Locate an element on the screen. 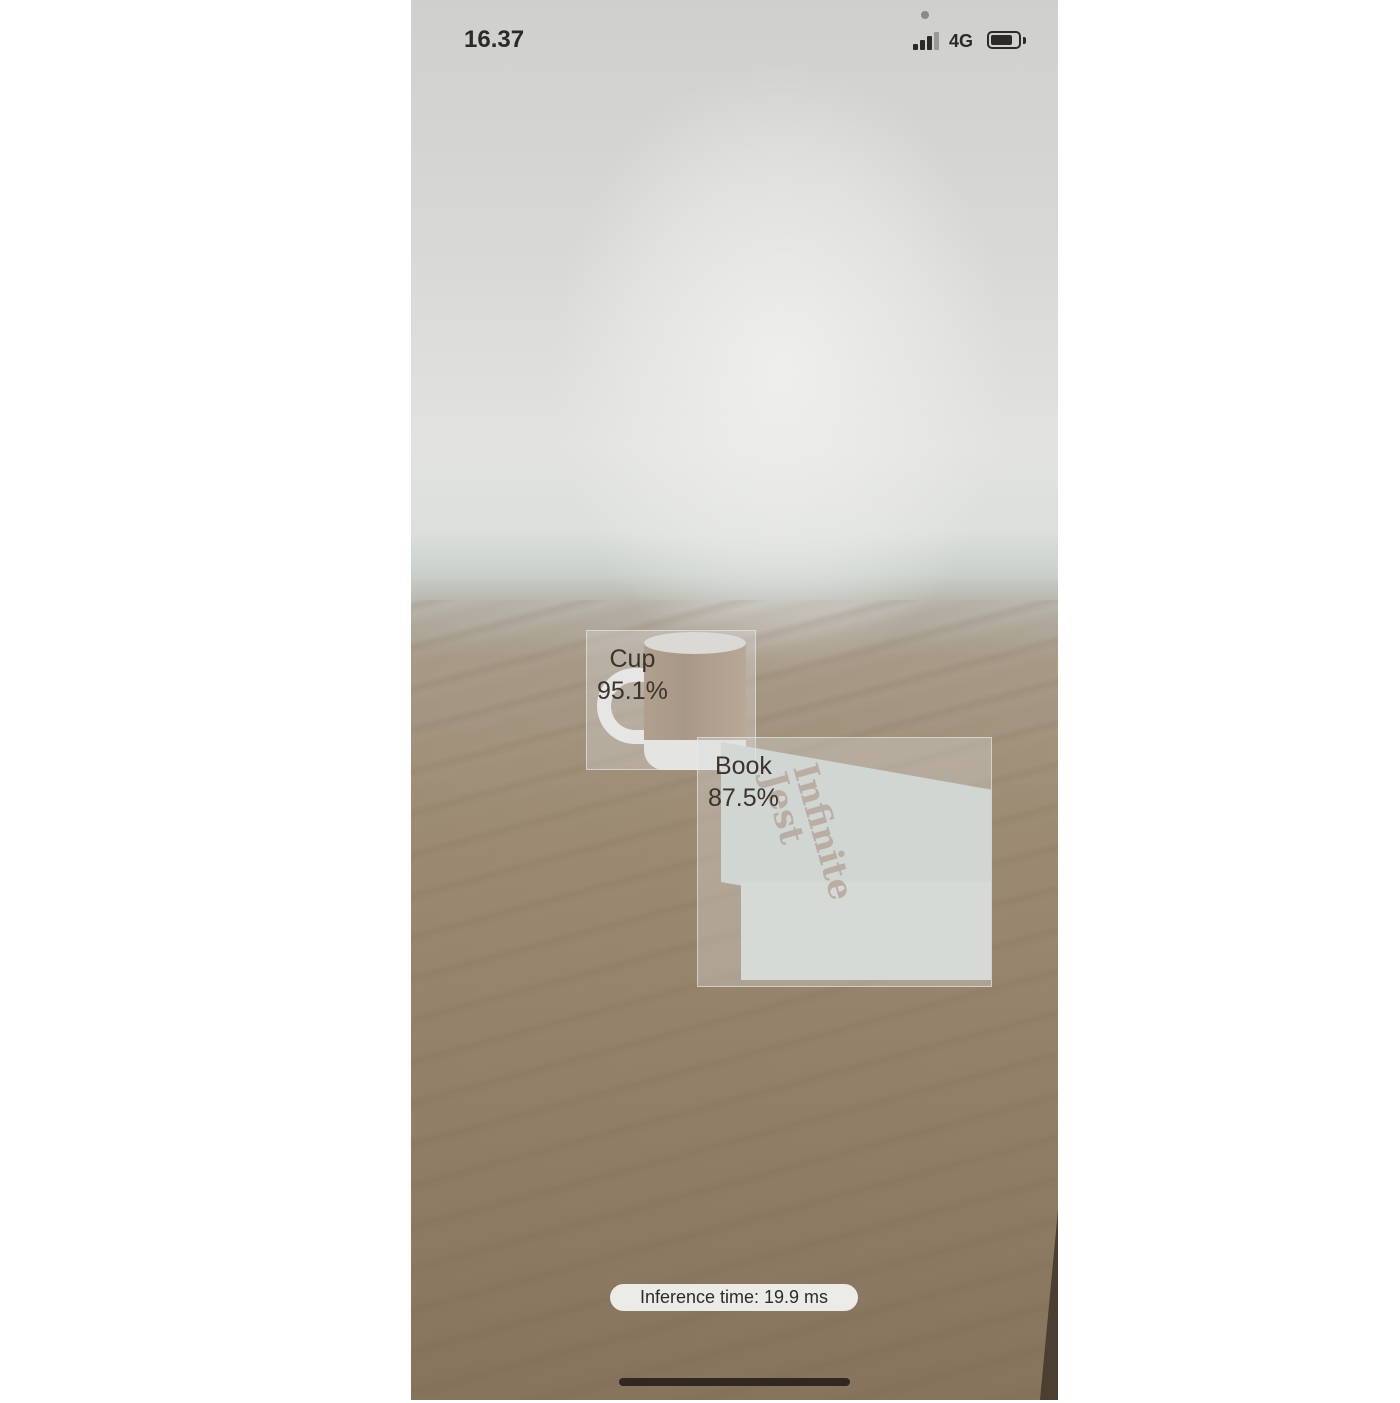 This screenshot has height=1403, width=1400. network-type: 4G is located at coordinates (961, 41).